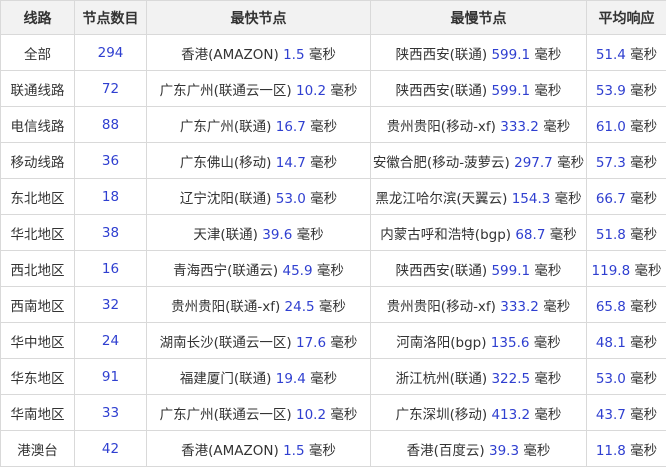 The height and width of the screenshot is (475, 666). What do you see at coordinates (110, 268) in the screenshot?
I see `node-count-cell: 16` at bounding box center [110, 268].